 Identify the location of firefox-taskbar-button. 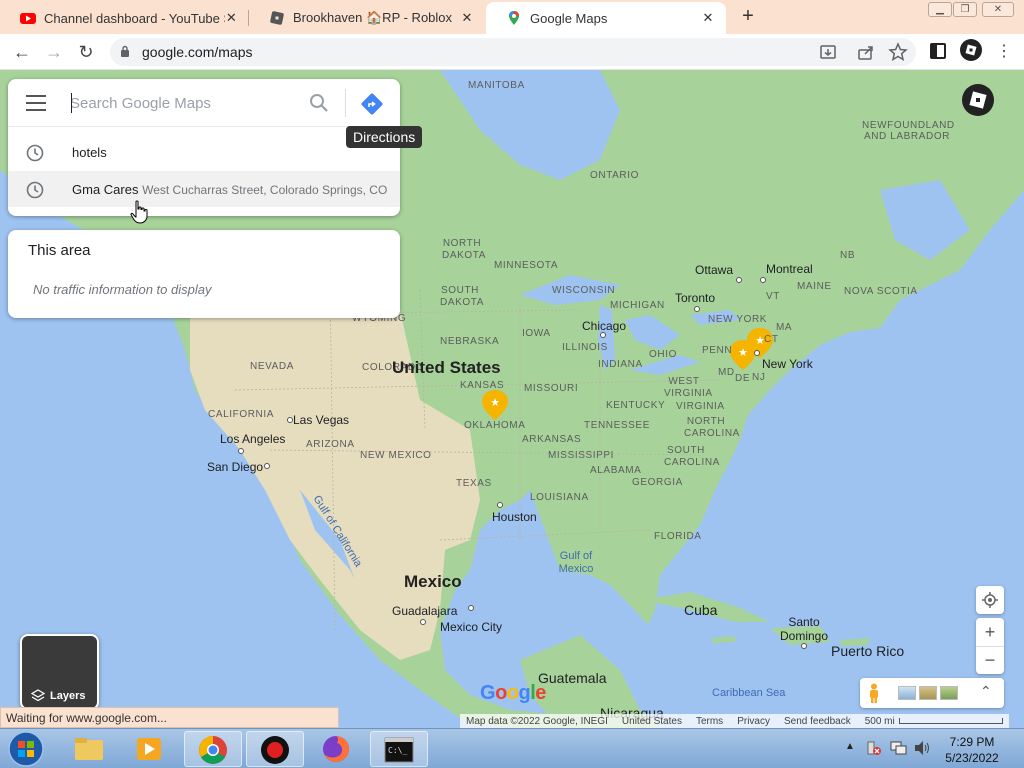
(337, 749).